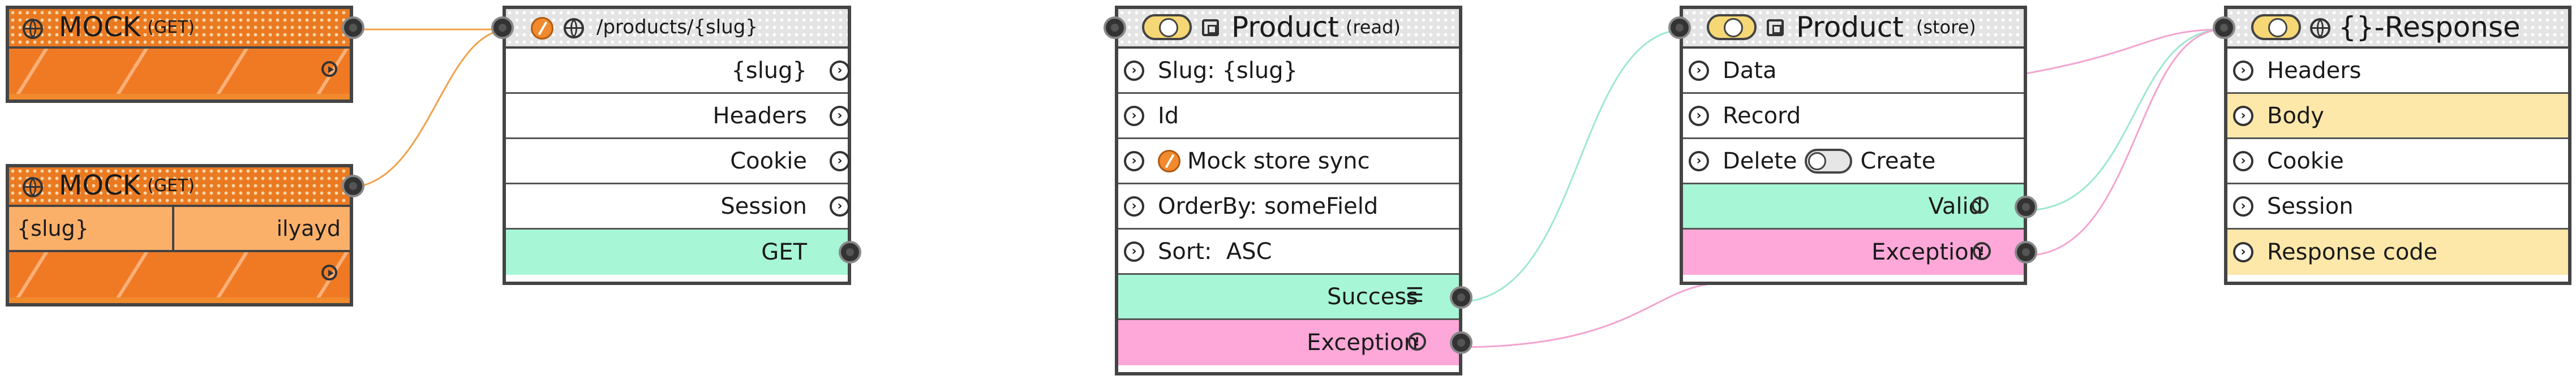  I want to click on response-header: {}-Response, so click(2390, 29).